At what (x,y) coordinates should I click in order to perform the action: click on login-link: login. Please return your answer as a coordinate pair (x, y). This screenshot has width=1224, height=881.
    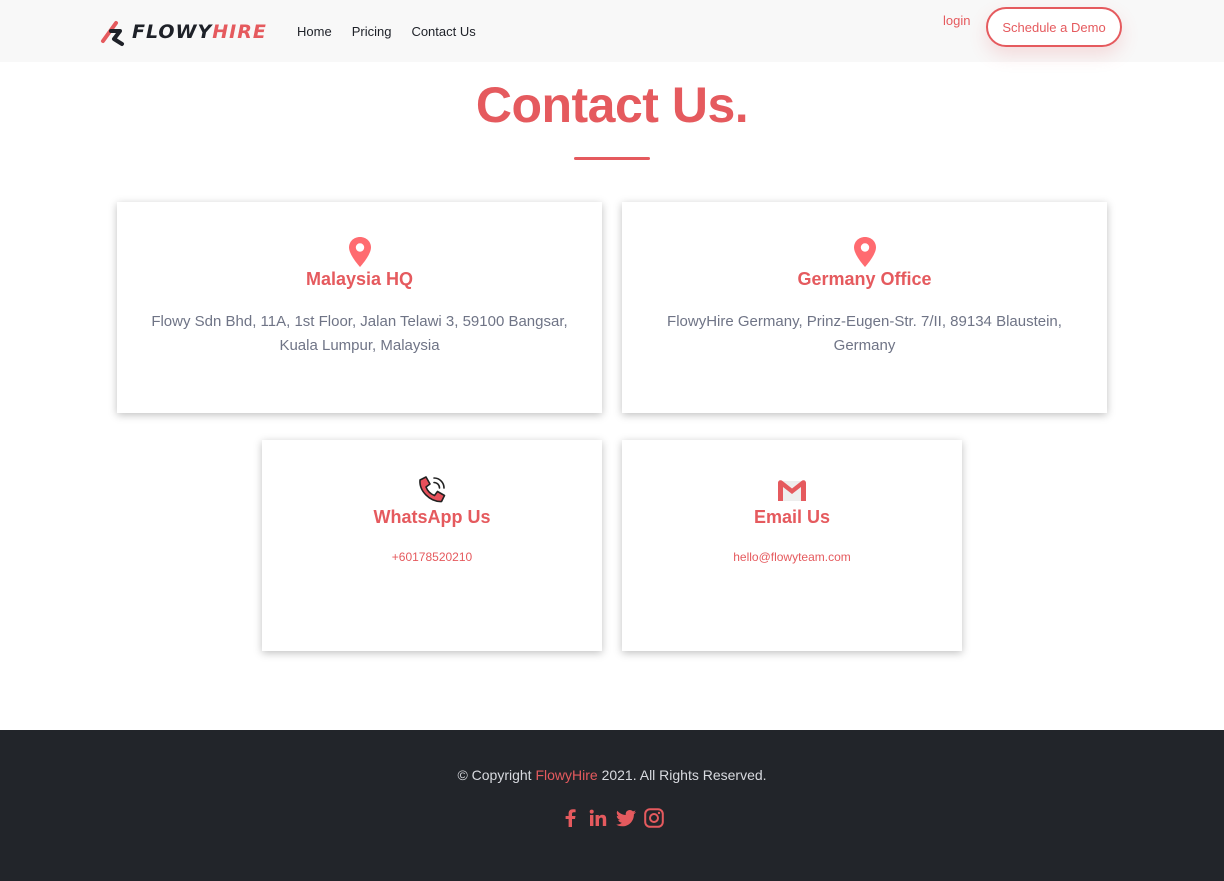
    Looking at the image, I should click on (956, 20).